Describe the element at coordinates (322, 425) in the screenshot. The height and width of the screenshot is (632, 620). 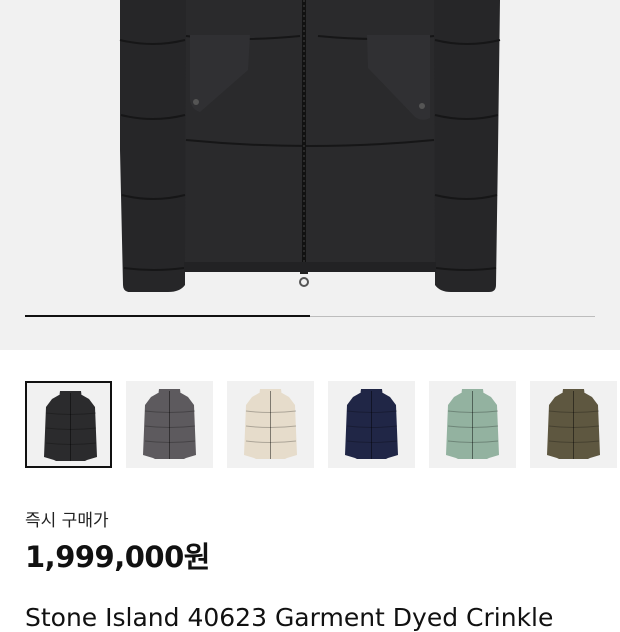
I see `color-thumbnails` at that location.